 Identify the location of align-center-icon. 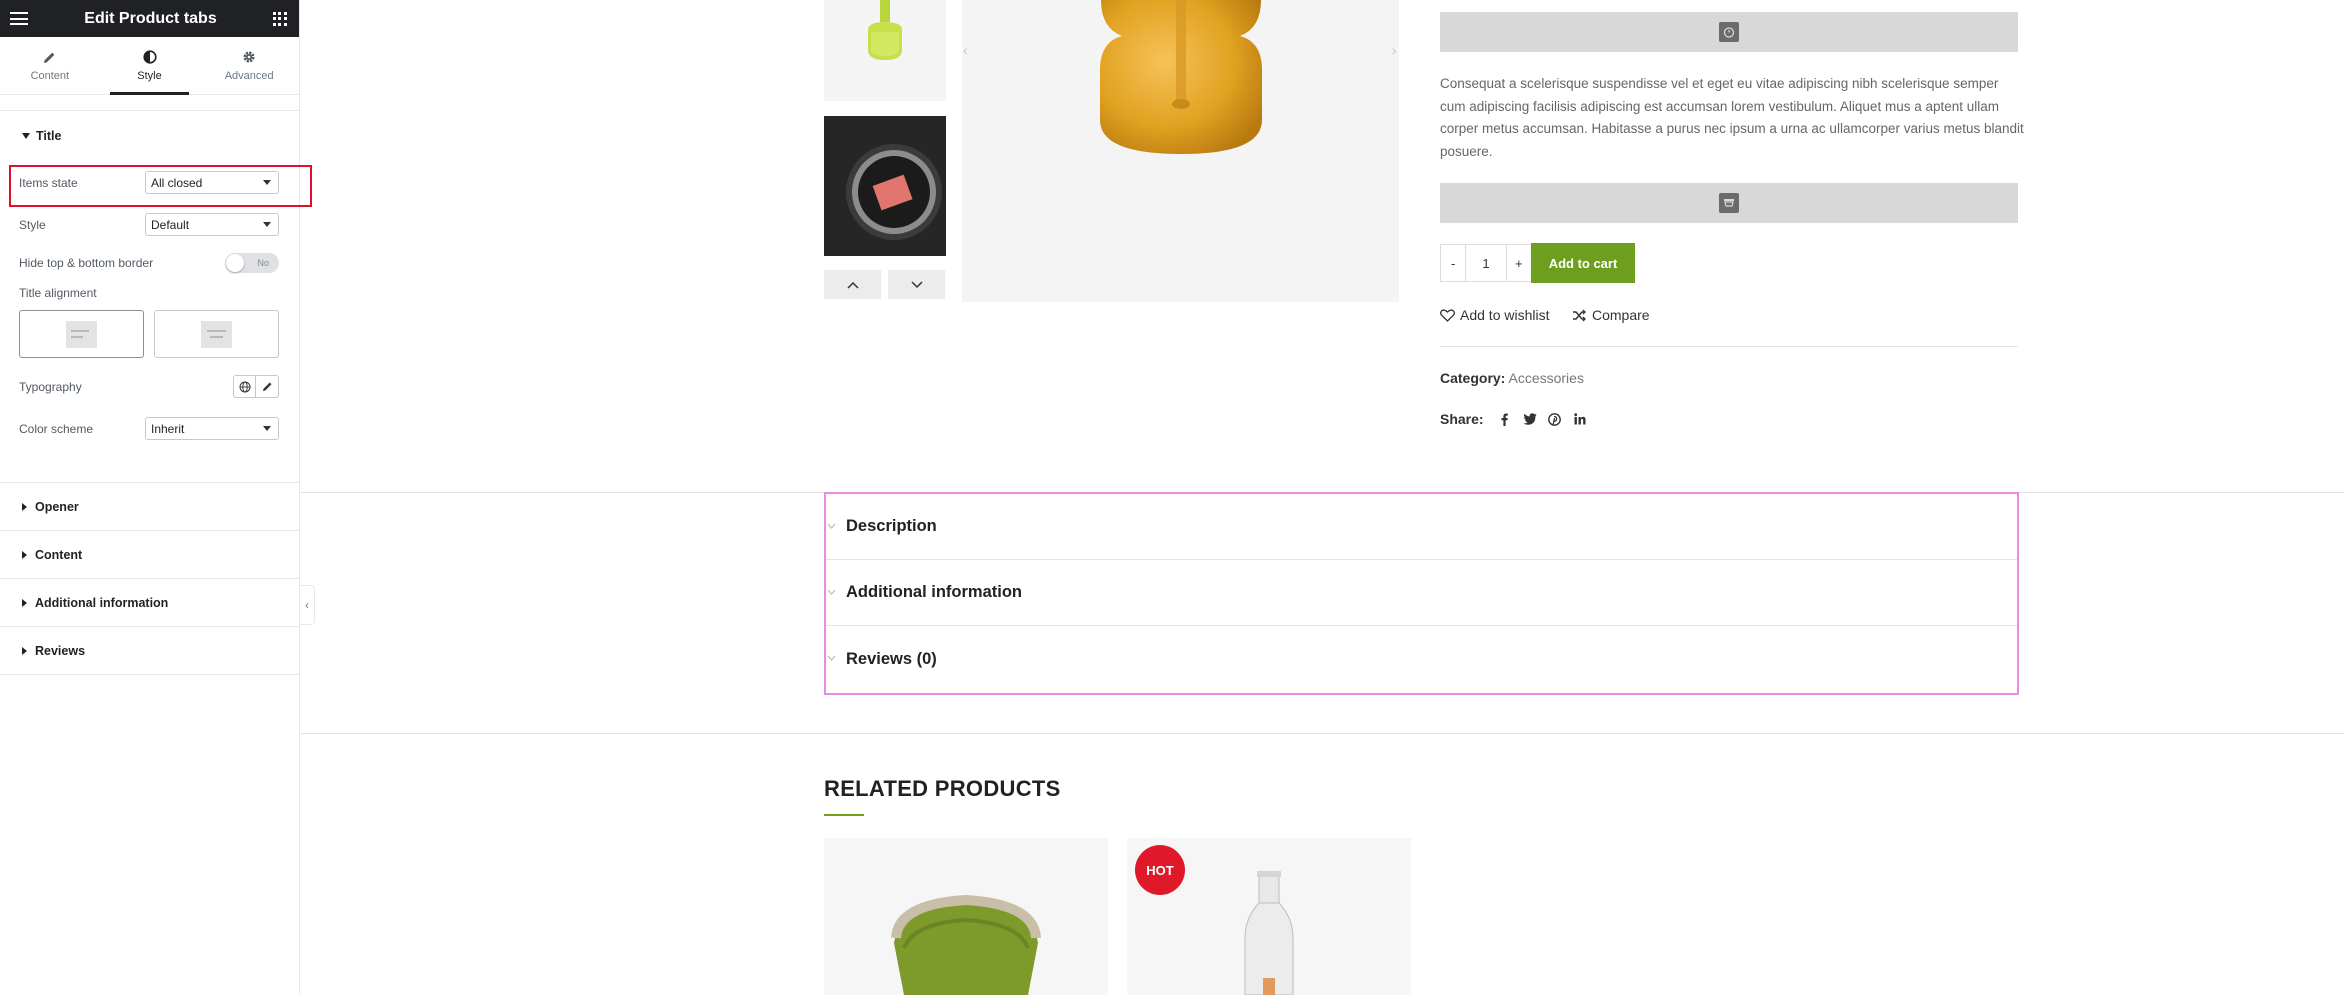
(216, 334).